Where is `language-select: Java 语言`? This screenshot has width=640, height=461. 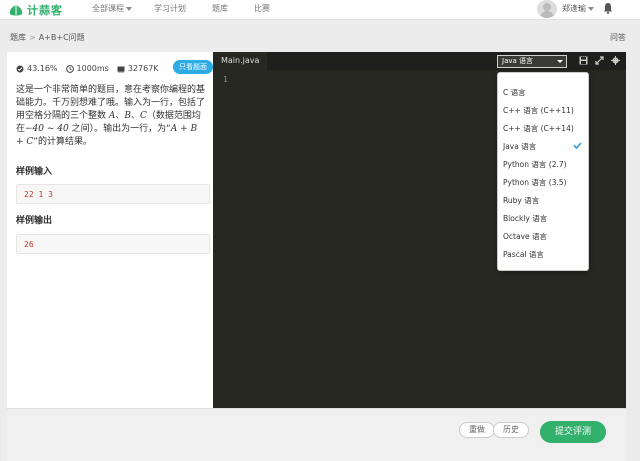 language-select: Java 语言 is located at coordinates (532, 61).